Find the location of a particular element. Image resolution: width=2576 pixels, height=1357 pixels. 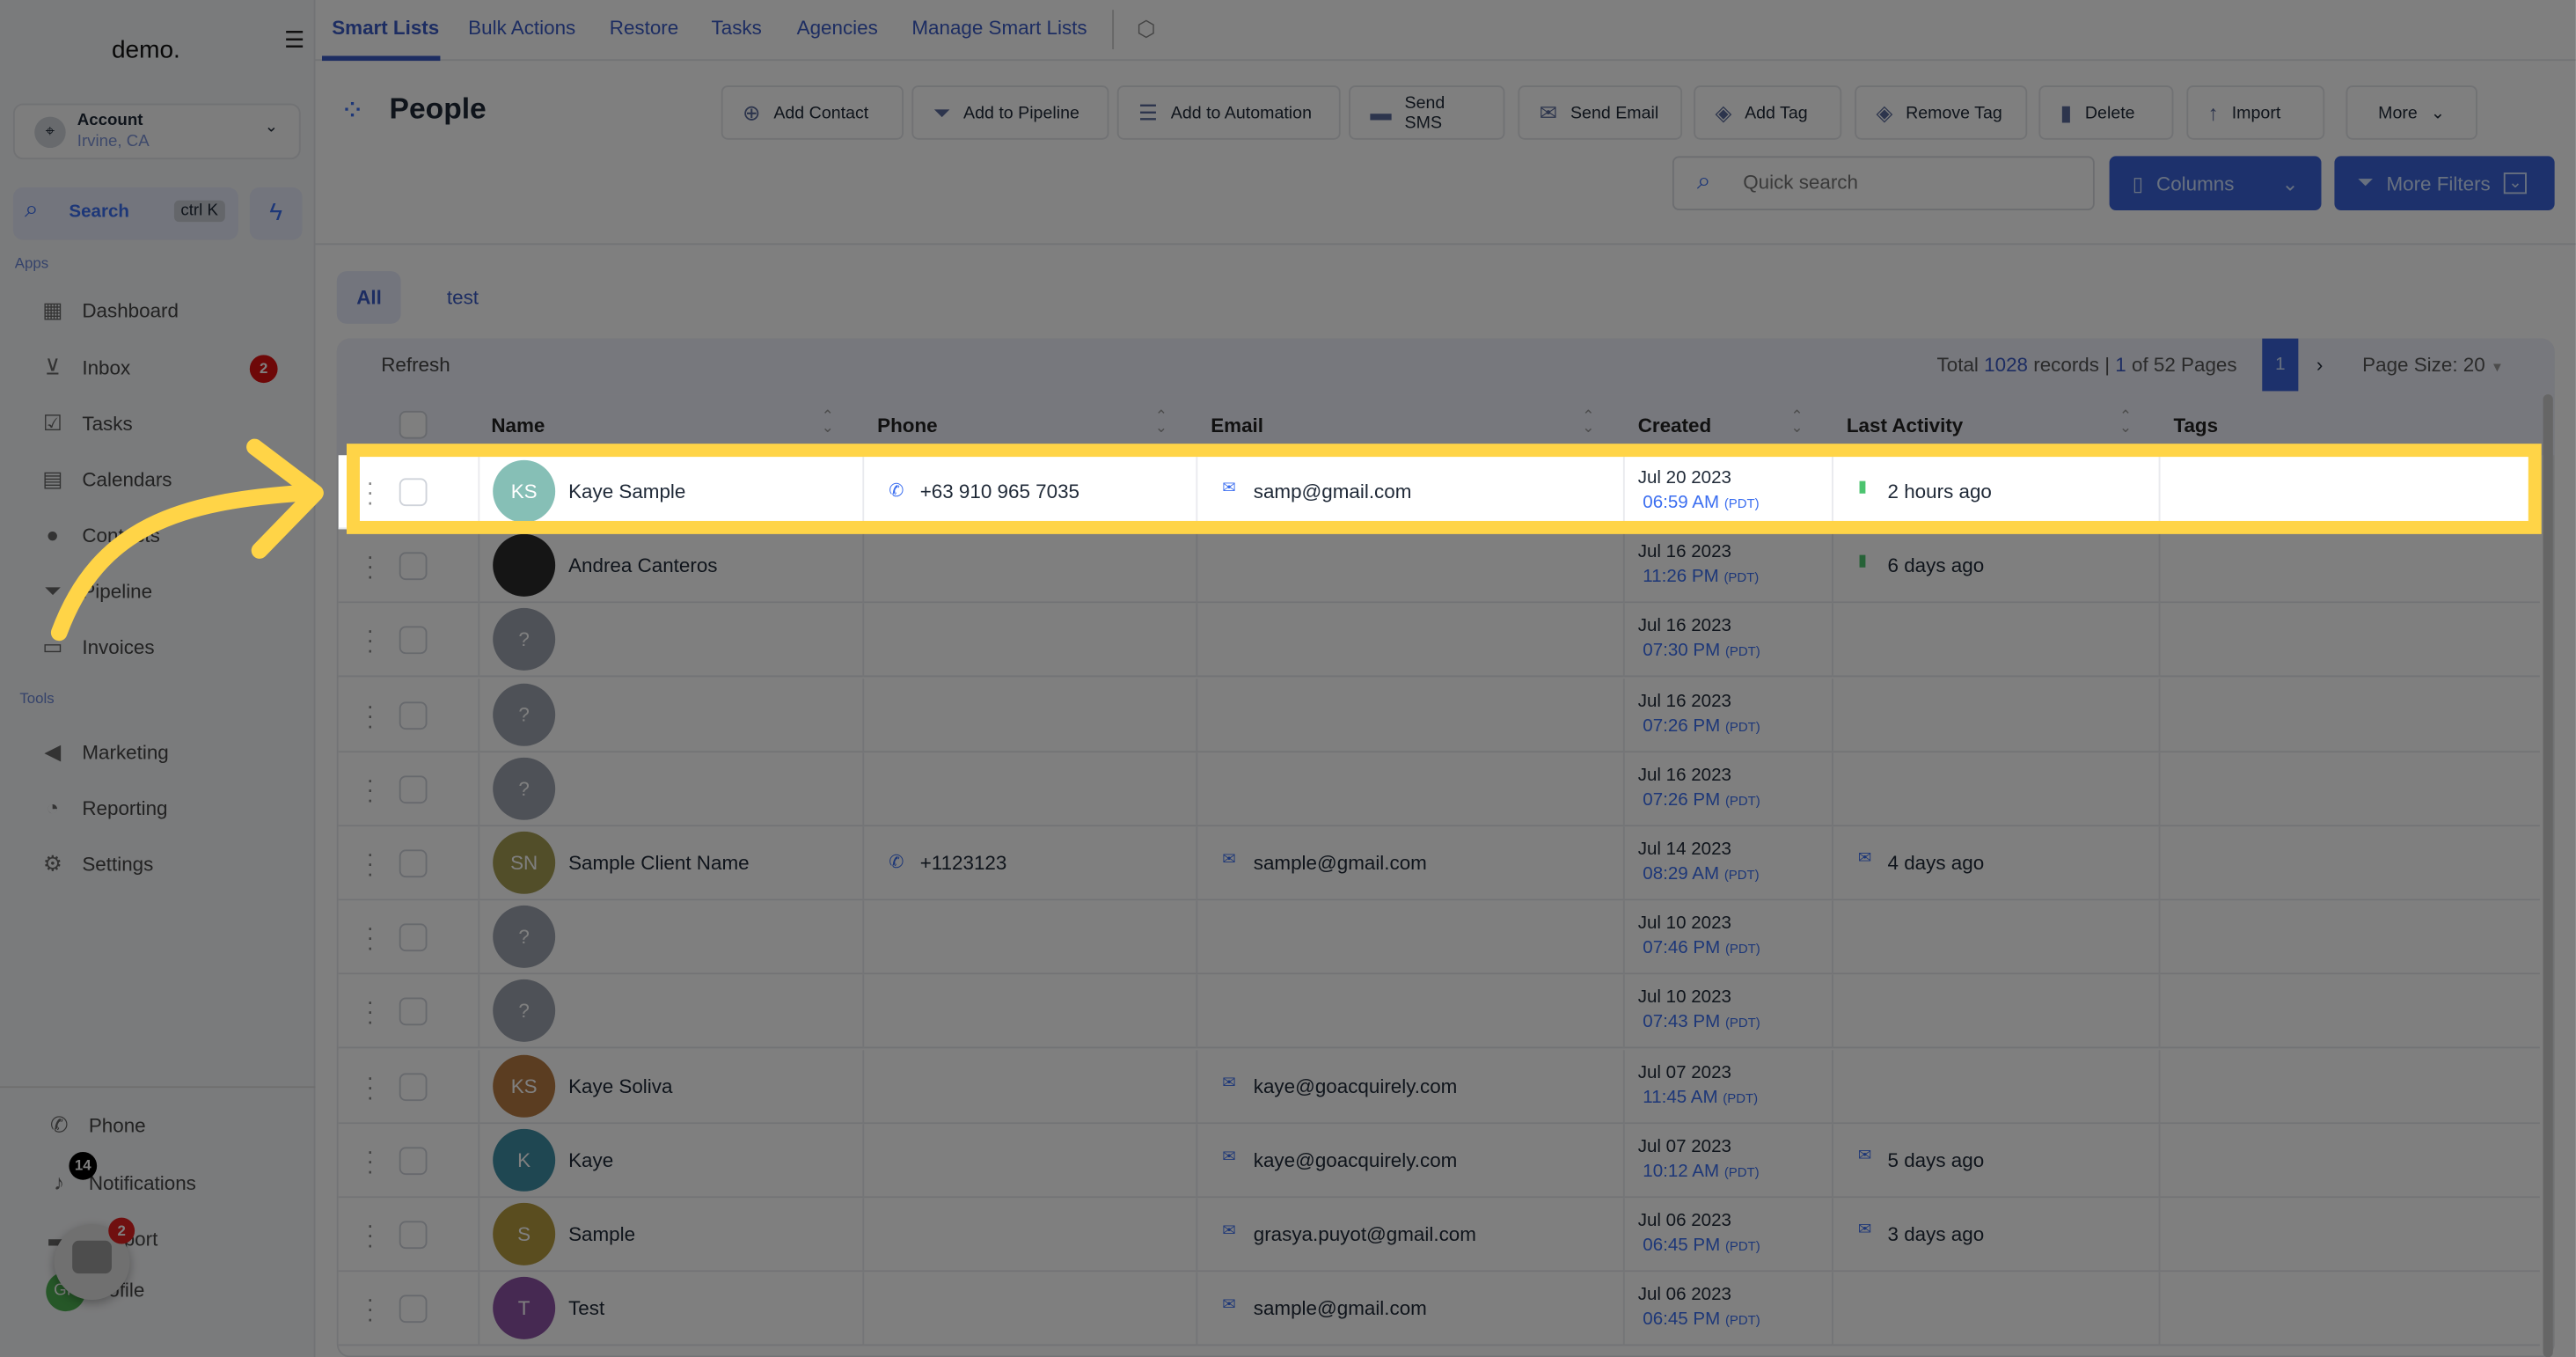

created-time: 06:59 AM (PDT) is located at coordinates (1701, 503).